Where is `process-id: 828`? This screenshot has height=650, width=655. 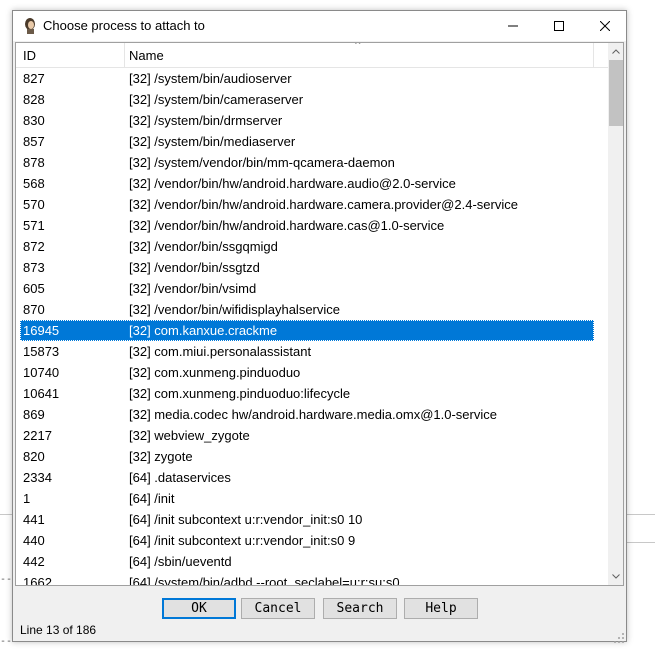
process-id: 828 is located at coordinates (34, 99).